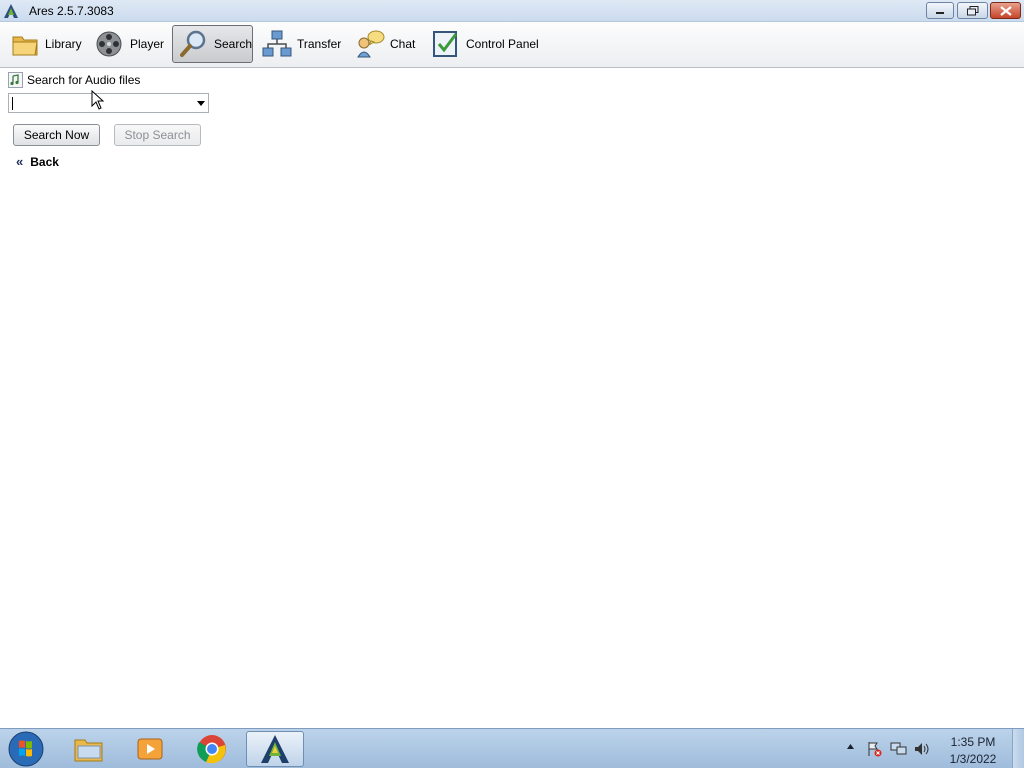 The height and width of the screenshot is (768, 1024). I want to click on back-link: « Back, so click(37, 161).